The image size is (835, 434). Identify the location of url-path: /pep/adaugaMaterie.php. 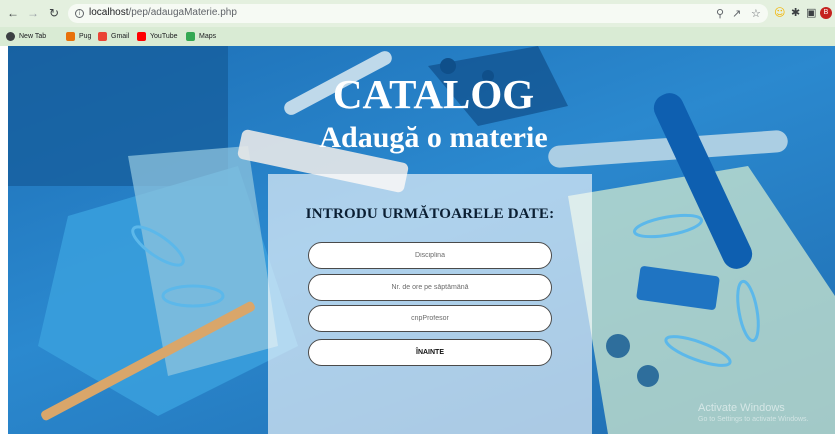
(182, 12).